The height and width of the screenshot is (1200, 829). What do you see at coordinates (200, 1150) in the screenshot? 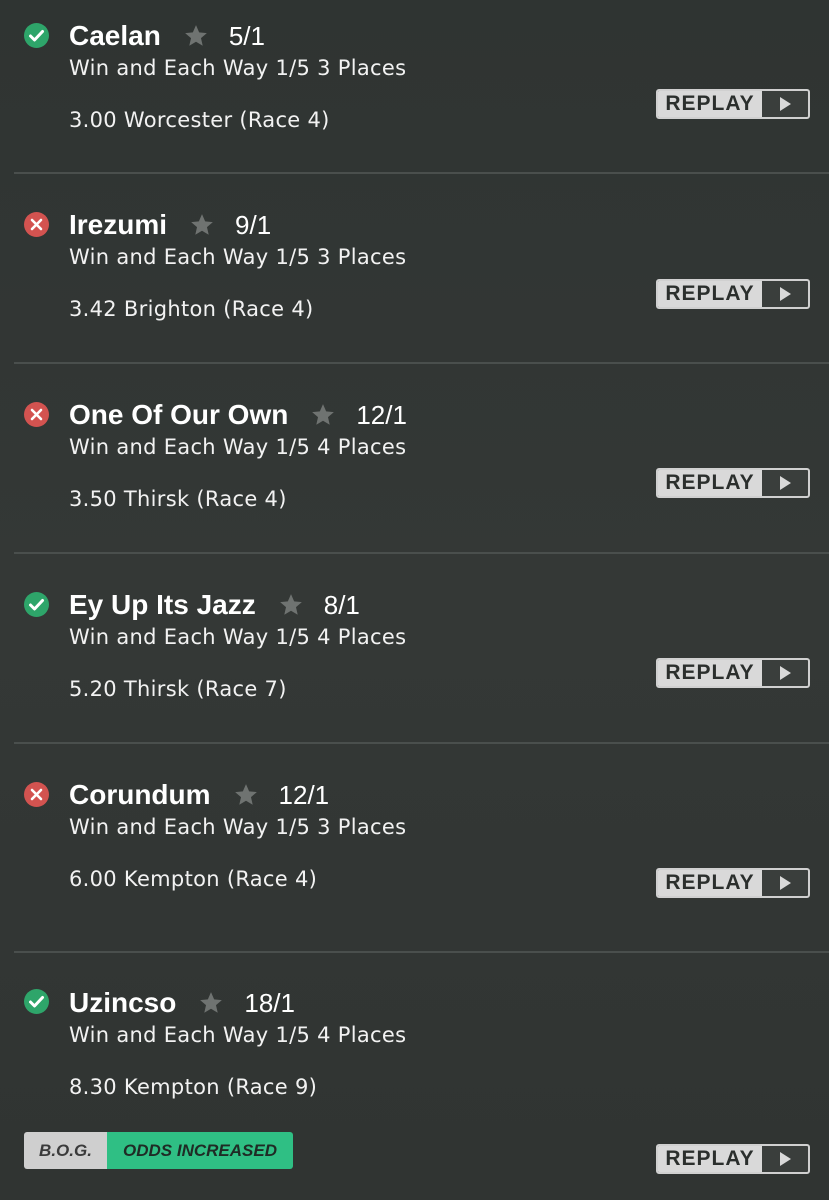
I see `odds-increased-label: ODDS INCREASED` at bounding box center [200, 1150].